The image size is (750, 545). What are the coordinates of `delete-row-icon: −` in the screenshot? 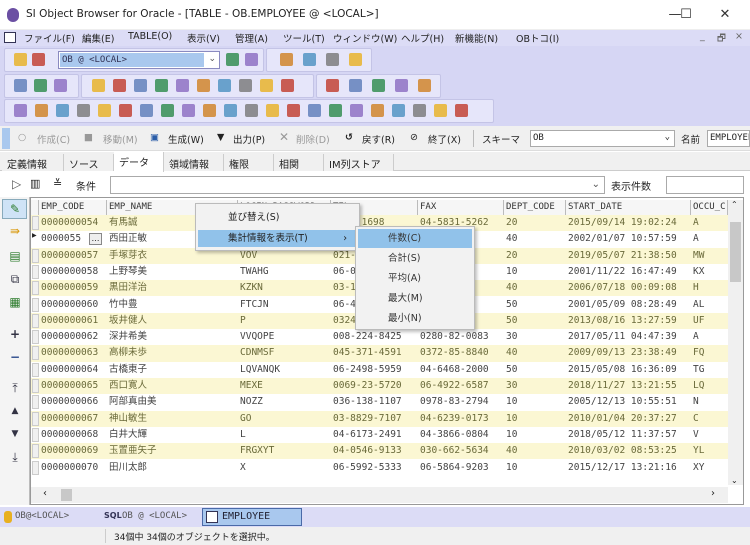 It's located at (15, 357).